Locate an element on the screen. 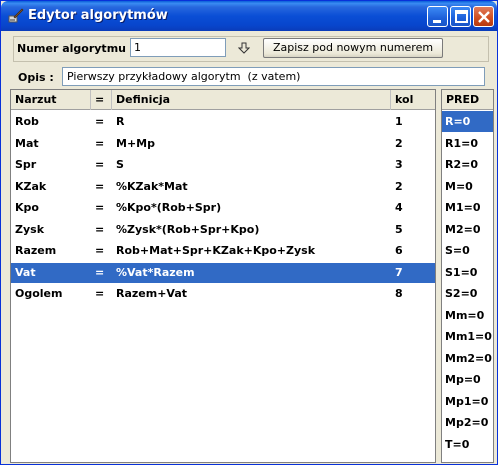 The height and width of the screenshot is (465, 498). column-header-eq: = is located at coordinates (101, 100).